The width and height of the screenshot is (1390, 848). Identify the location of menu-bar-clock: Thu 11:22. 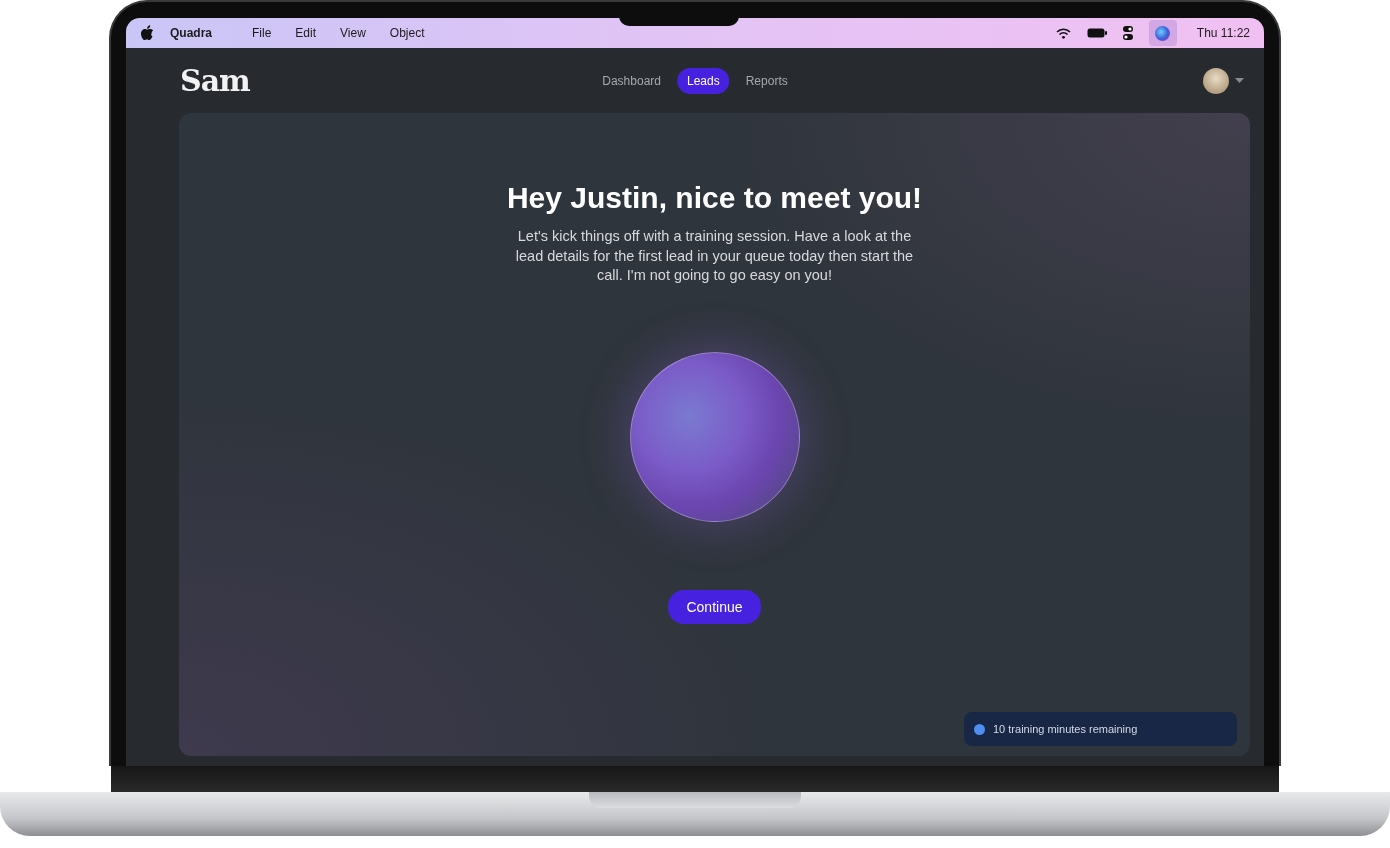
(1223, 33).